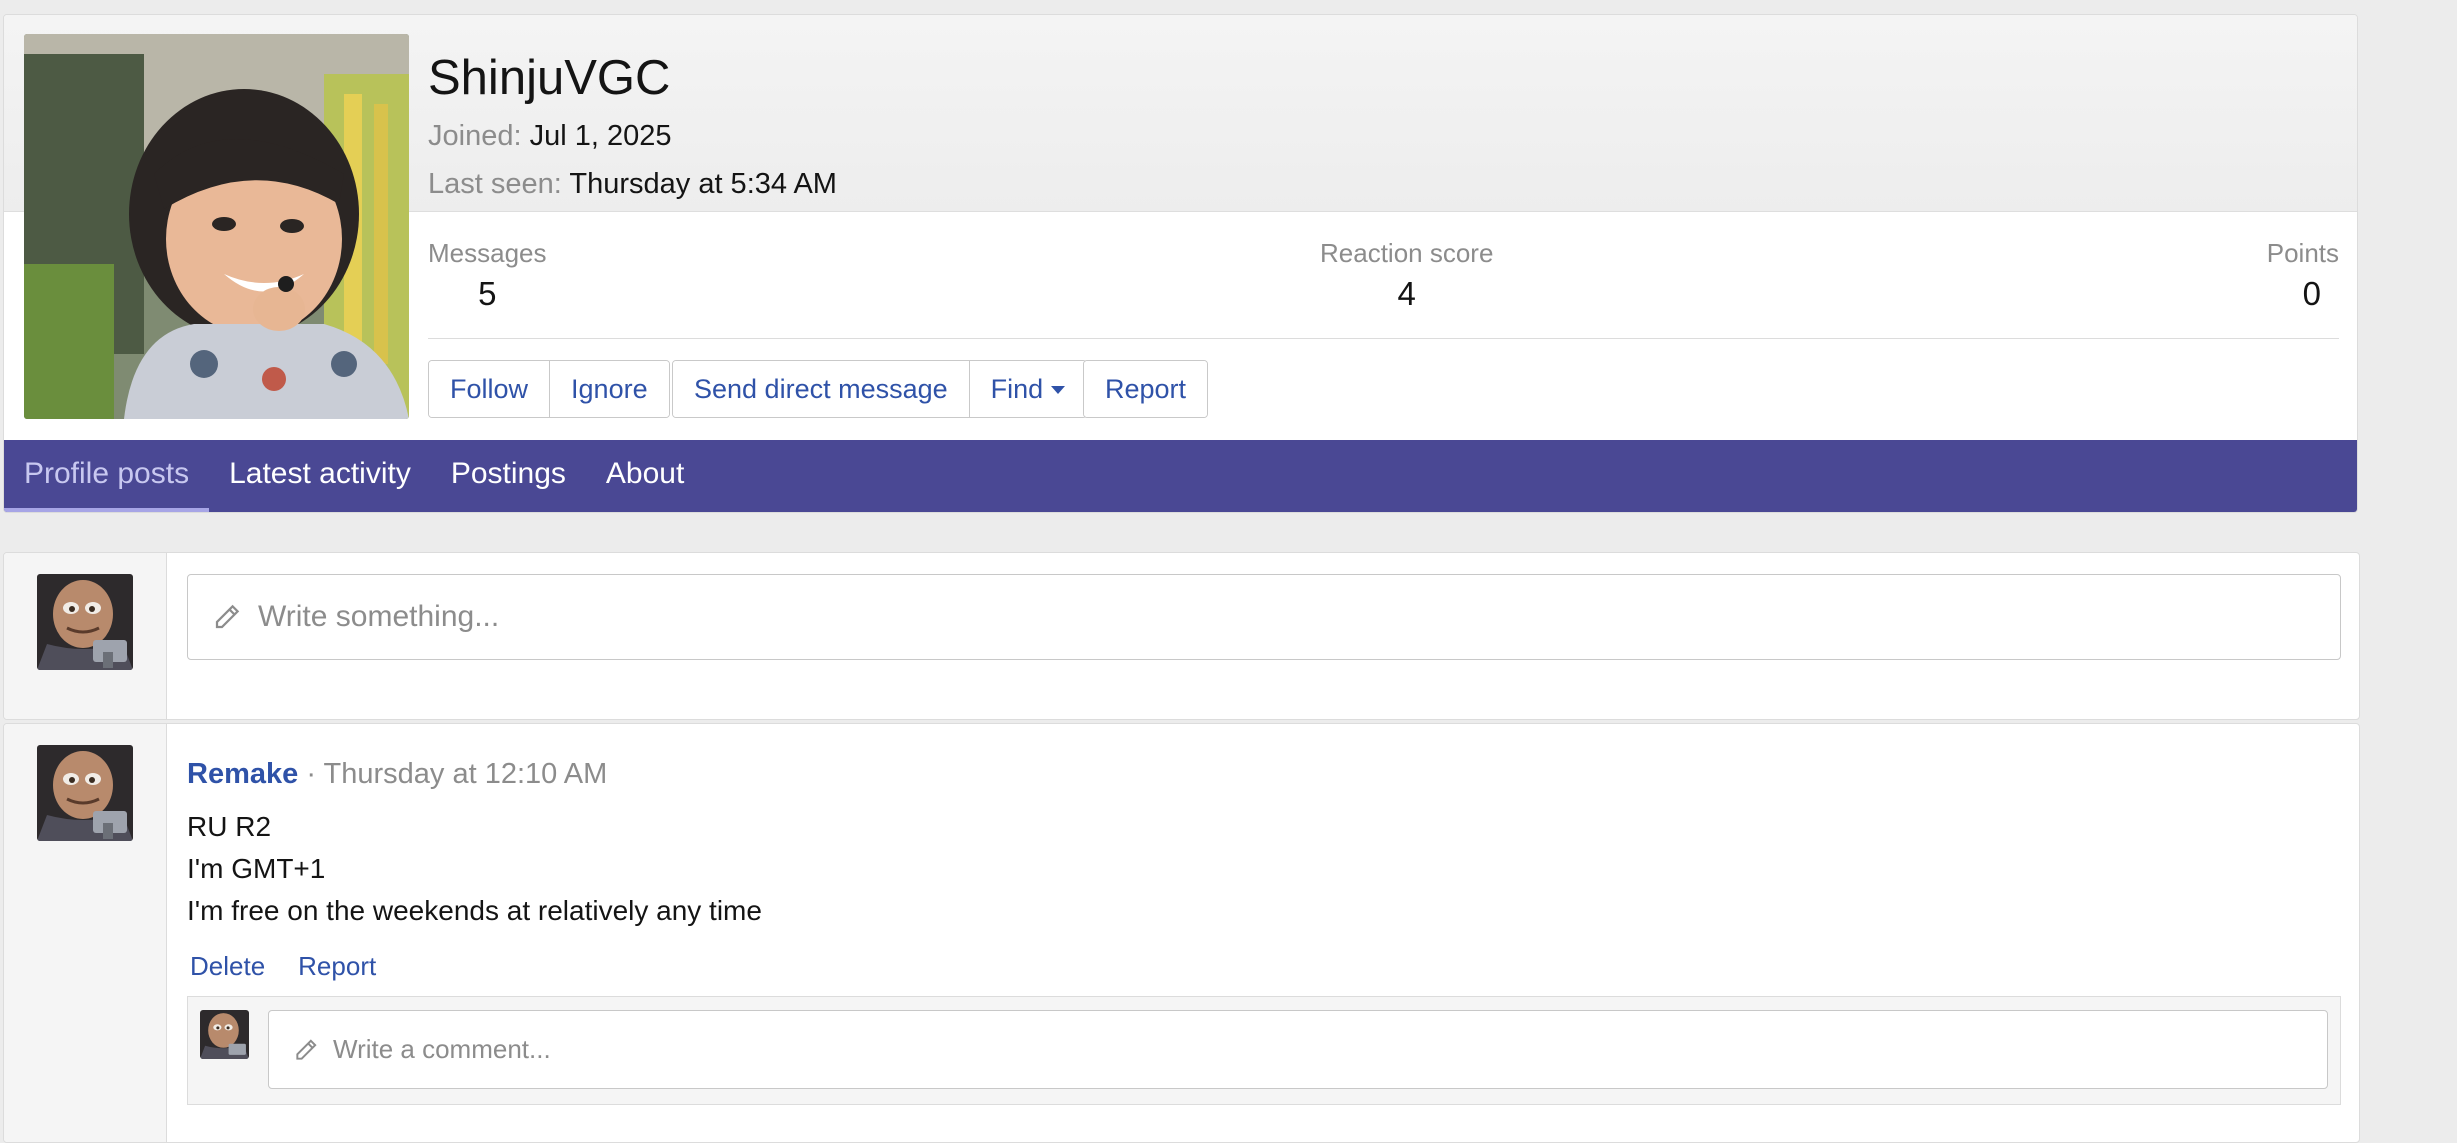  I want to click on stat-points: Points 0, so click(2303, 276).